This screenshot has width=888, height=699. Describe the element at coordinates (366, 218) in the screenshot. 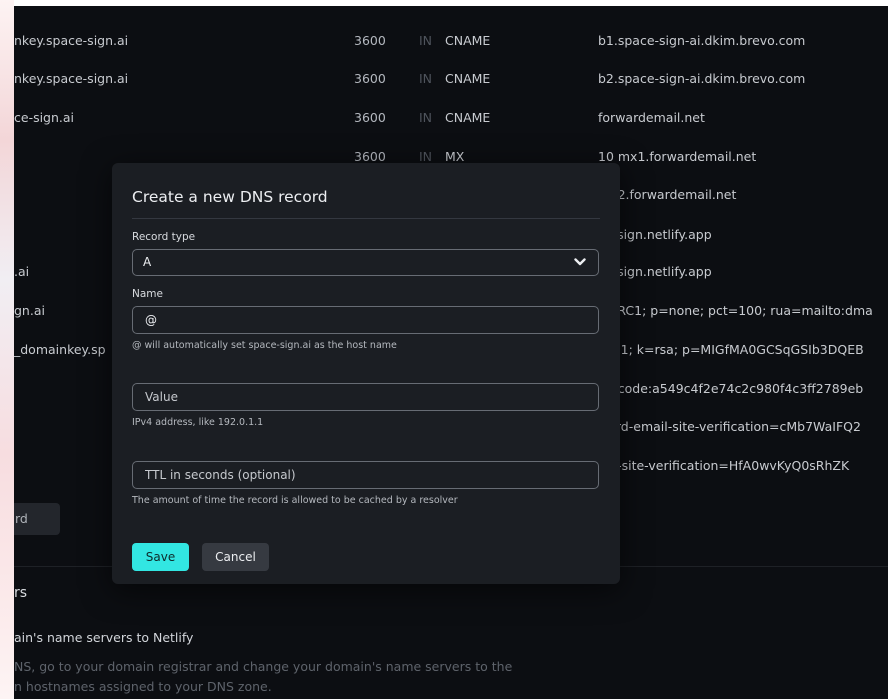

I see `dialog-divider` at that location.